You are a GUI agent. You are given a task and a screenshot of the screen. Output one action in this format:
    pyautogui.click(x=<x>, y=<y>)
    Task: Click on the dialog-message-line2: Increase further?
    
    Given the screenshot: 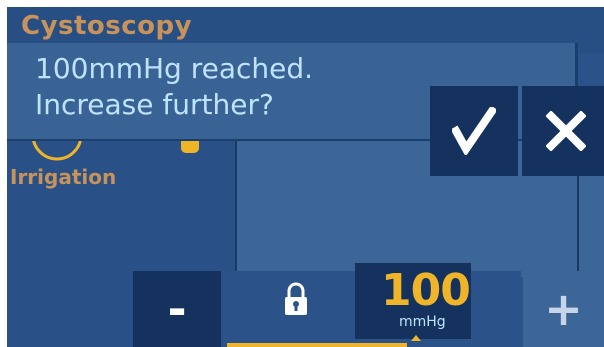 What is the action you would take?
    pyautogui.click(x=154, y=104)
    